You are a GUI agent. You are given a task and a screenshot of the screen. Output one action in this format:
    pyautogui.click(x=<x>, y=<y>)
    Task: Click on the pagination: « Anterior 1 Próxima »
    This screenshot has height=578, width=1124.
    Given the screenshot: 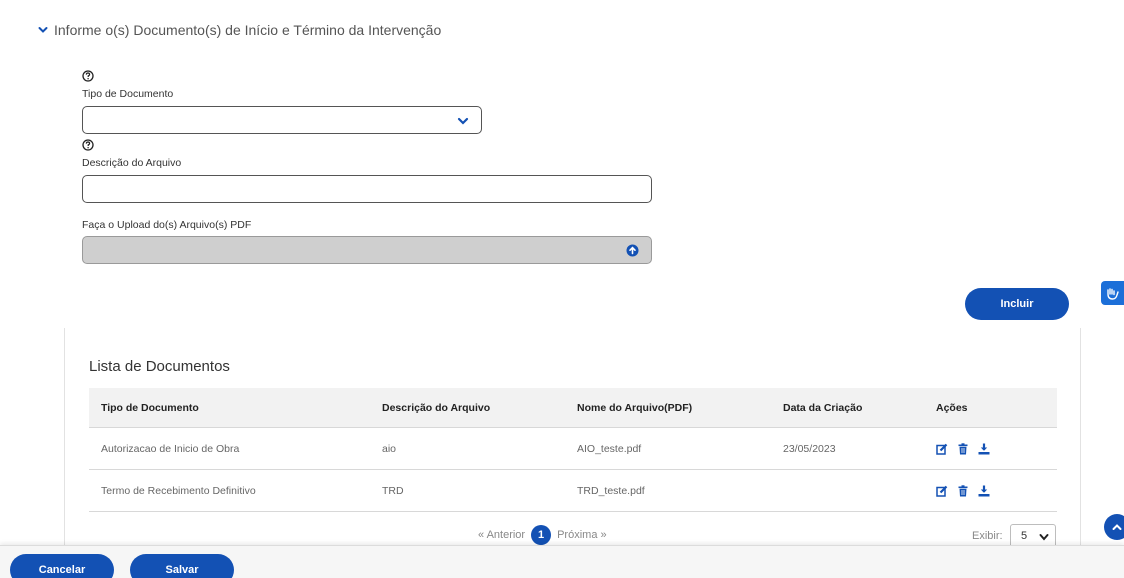 What is the action you would take?
    pyautogui.click(x=542, y=535)
    